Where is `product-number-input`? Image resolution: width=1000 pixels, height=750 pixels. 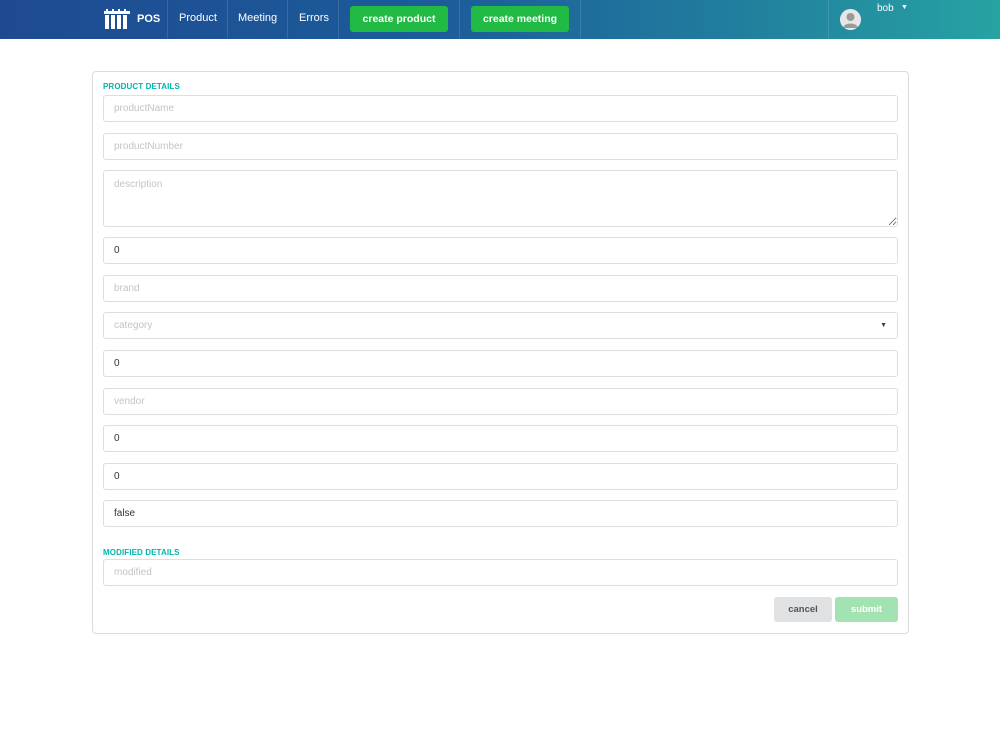 product-number-input is located at coordinates (500, 146).